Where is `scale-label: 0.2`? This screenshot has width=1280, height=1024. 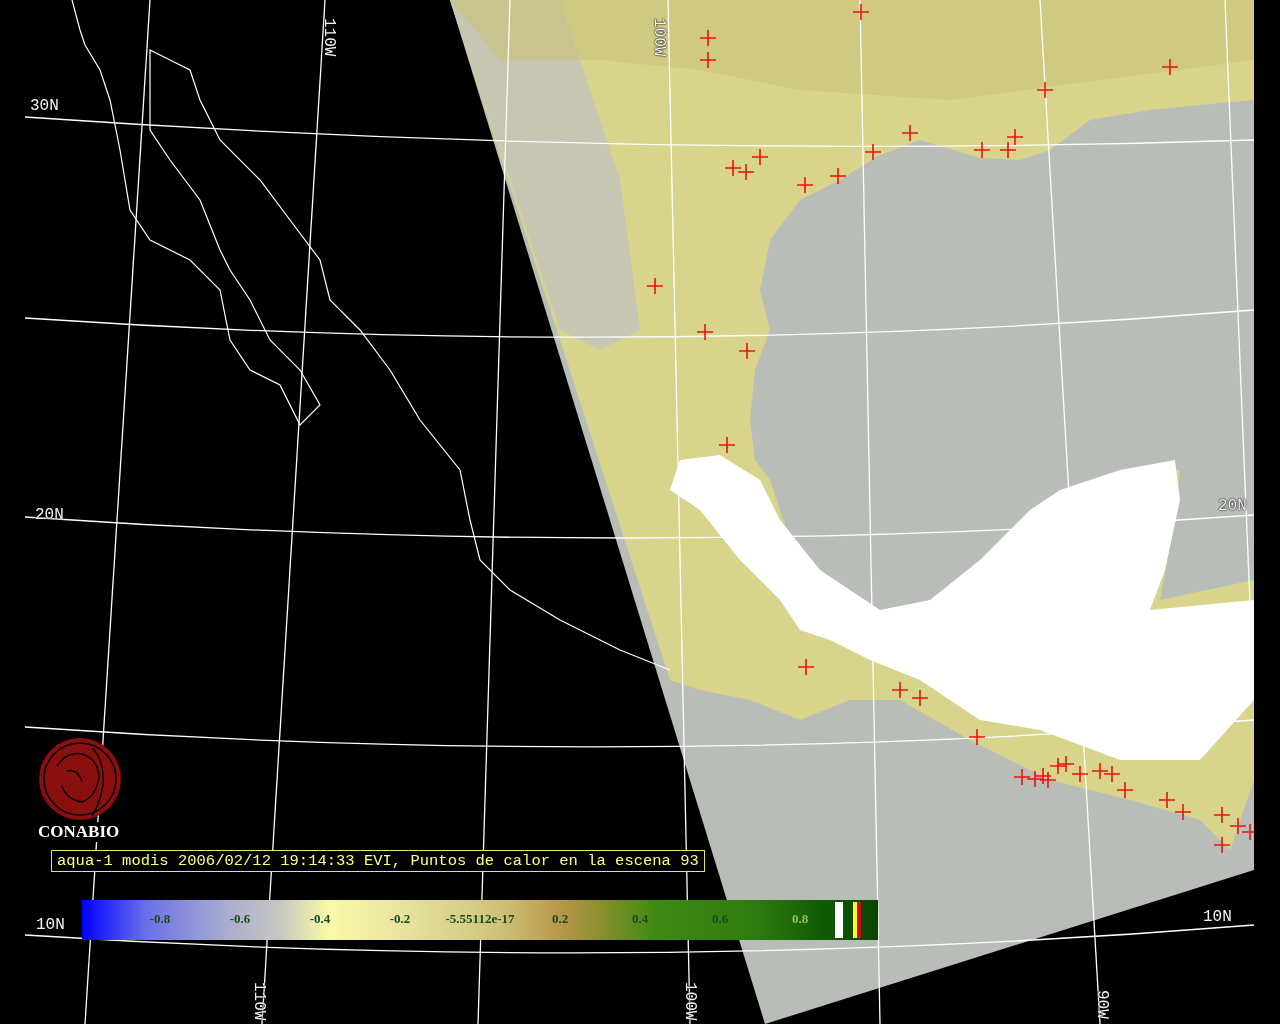 scale-label: 0.2 is located at coordinates (560, 919).